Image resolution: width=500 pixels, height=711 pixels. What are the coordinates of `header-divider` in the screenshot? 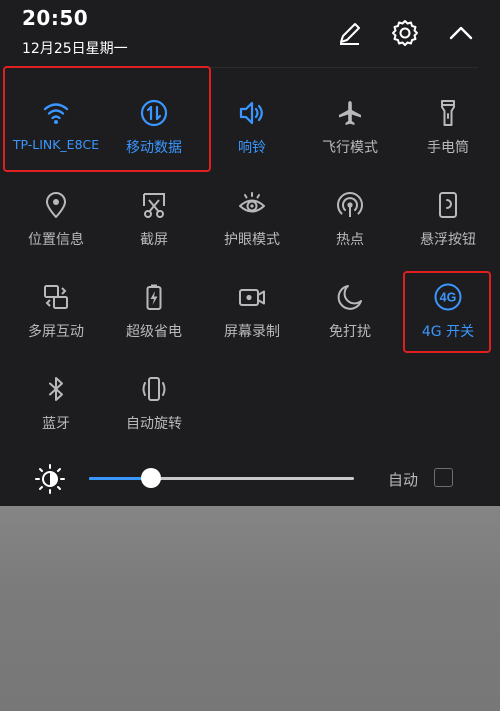 It's located at (250, 67).